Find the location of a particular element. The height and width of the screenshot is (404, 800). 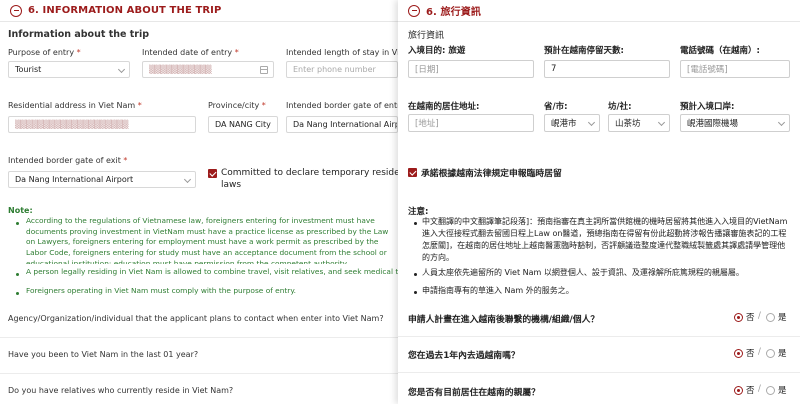

border-exit-label: Intended border gate of exit * is located at coordinates (68, 160).